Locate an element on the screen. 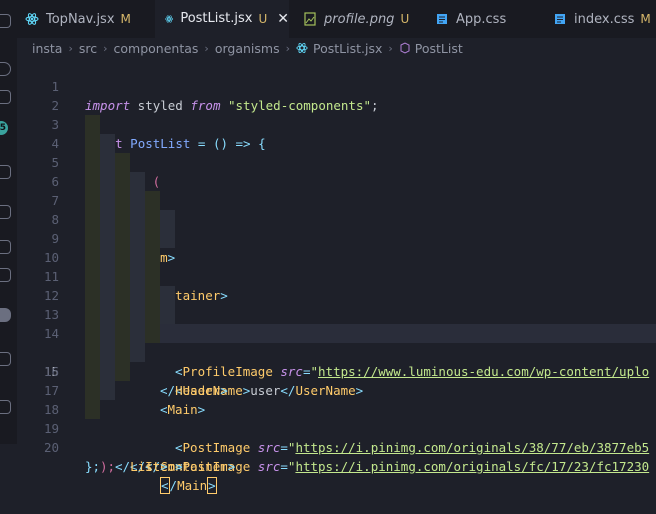 This screenshot has width=656, height=514. tab-profile-png: profile.png U is located at coordinates (363, 19).